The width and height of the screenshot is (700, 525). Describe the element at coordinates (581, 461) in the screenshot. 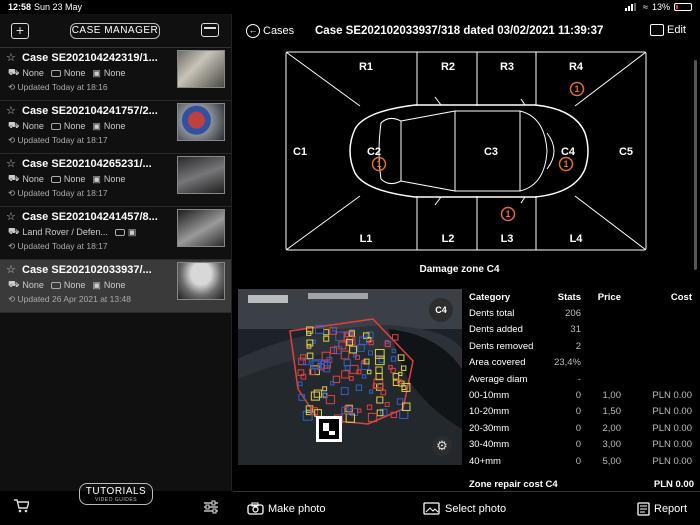

I see `table-row: 40+mm 0 5,00 PLN 0.00` at that location.